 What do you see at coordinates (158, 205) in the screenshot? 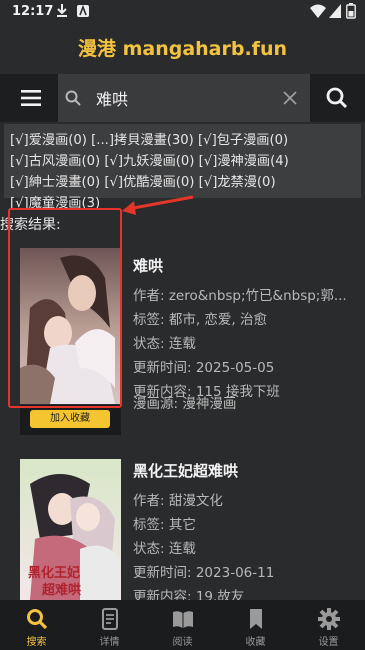
I see `arrow-icon` at bounding box center [158, 205].